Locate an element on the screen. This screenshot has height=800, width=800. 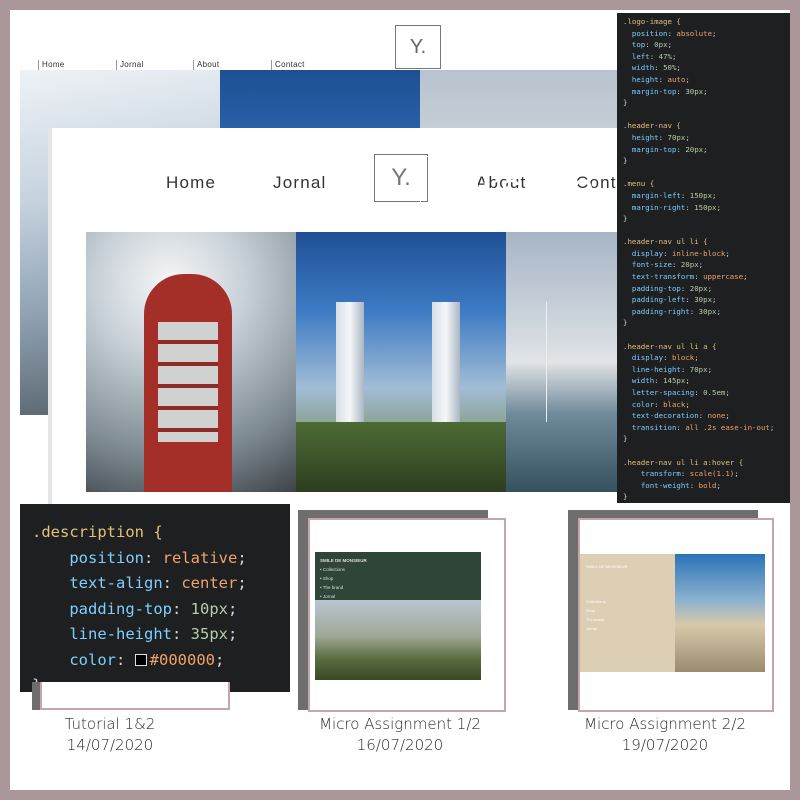
code-line: position: relative; is located at coordinates (155, 559).